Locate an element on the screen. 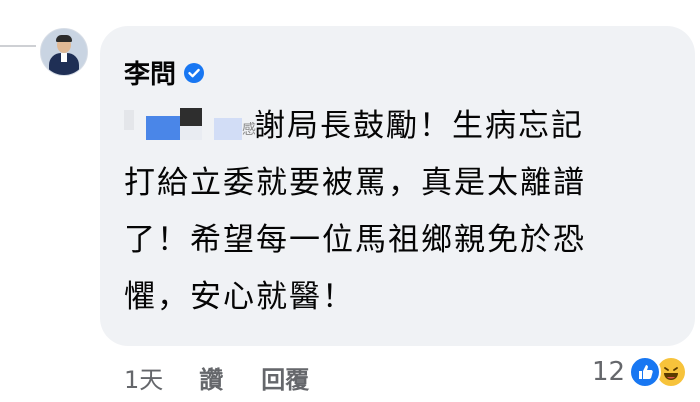 The height and width of the screenshot is (402, 700). author-name: 李問 is located at coordinates (150, 72).